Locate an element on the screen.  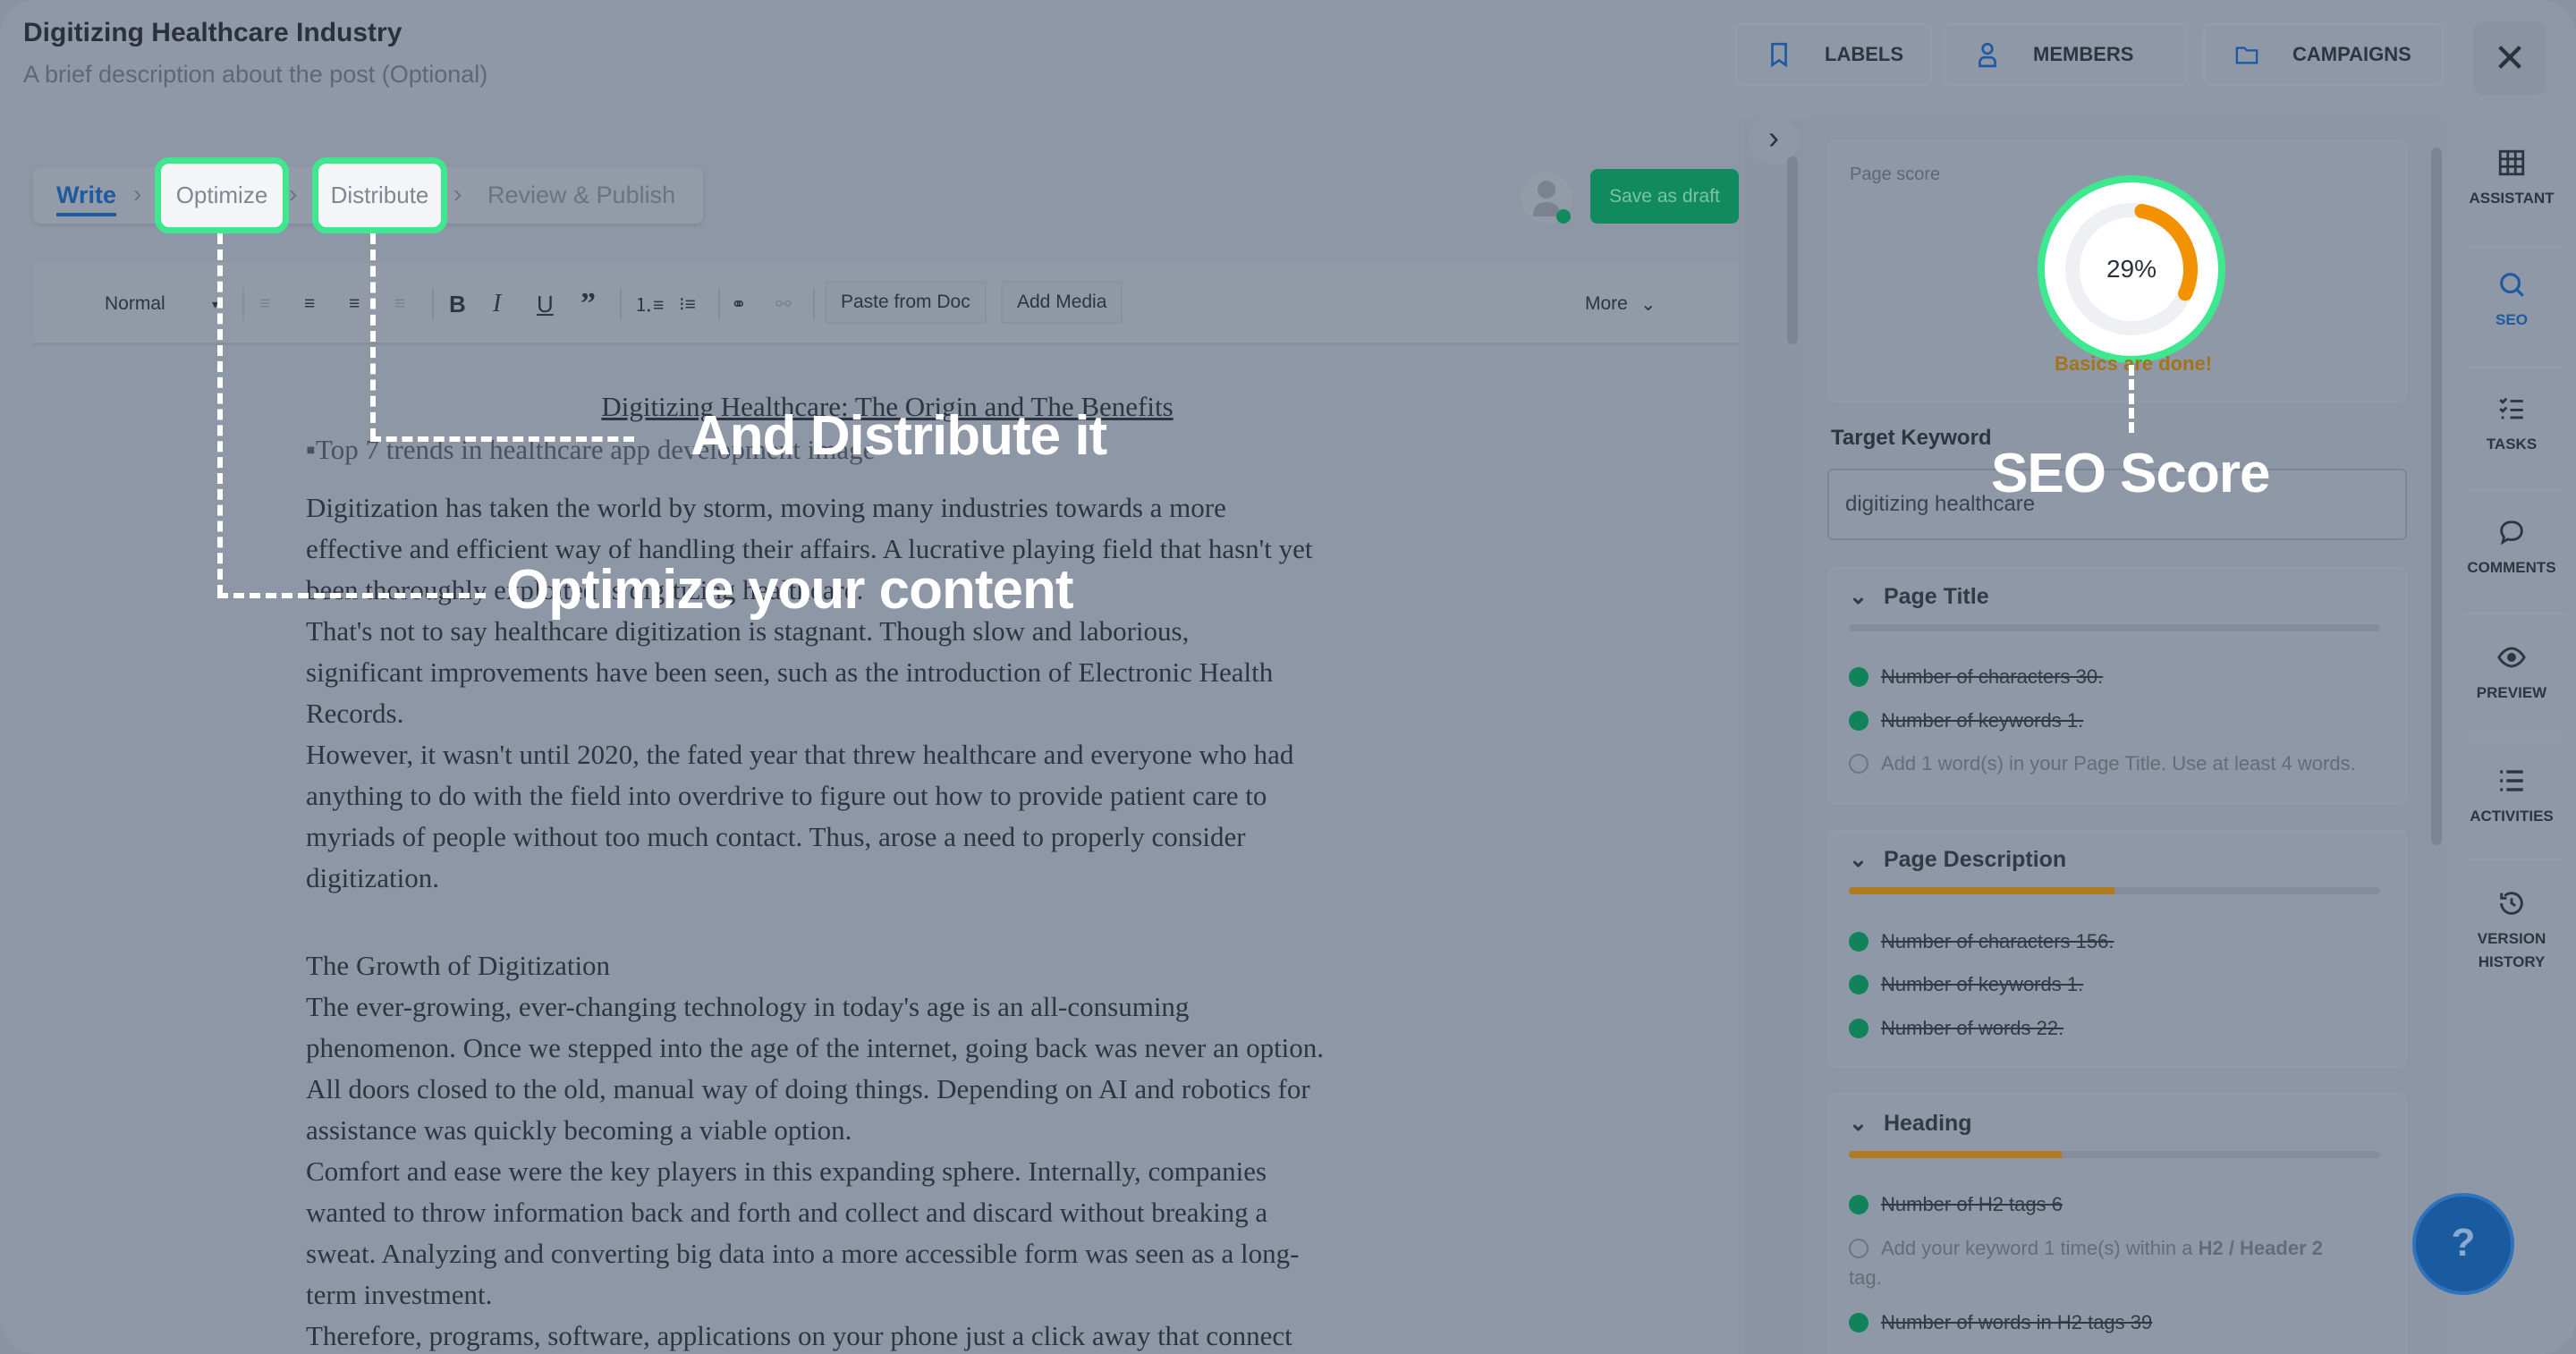
user-silhouette-icon is located at coordinates (1552, 202).